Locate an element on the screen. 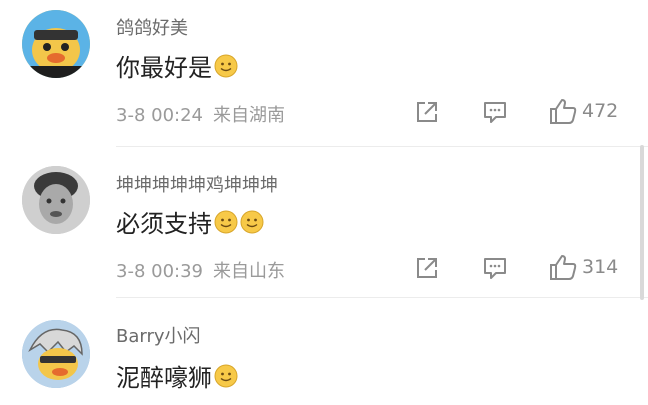 The width and height of the screenshot is (648, 405). comment-text-body: 必须支持 is located at coordinates (164, 224).